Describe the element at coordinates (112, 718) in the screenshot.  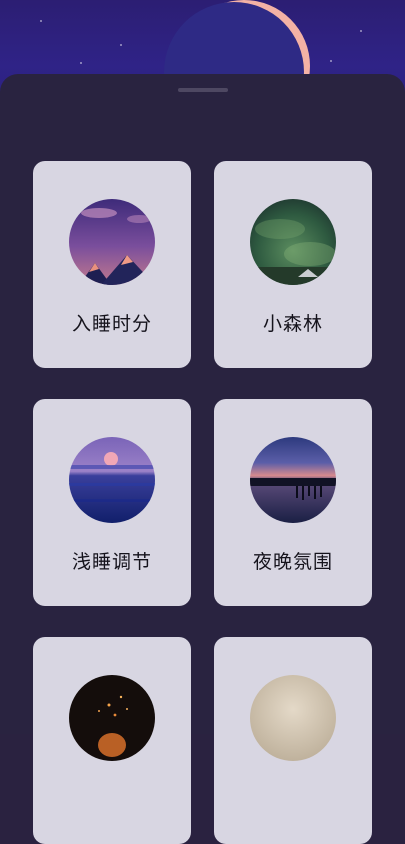
I see `campfire-sparks-image` at that location.